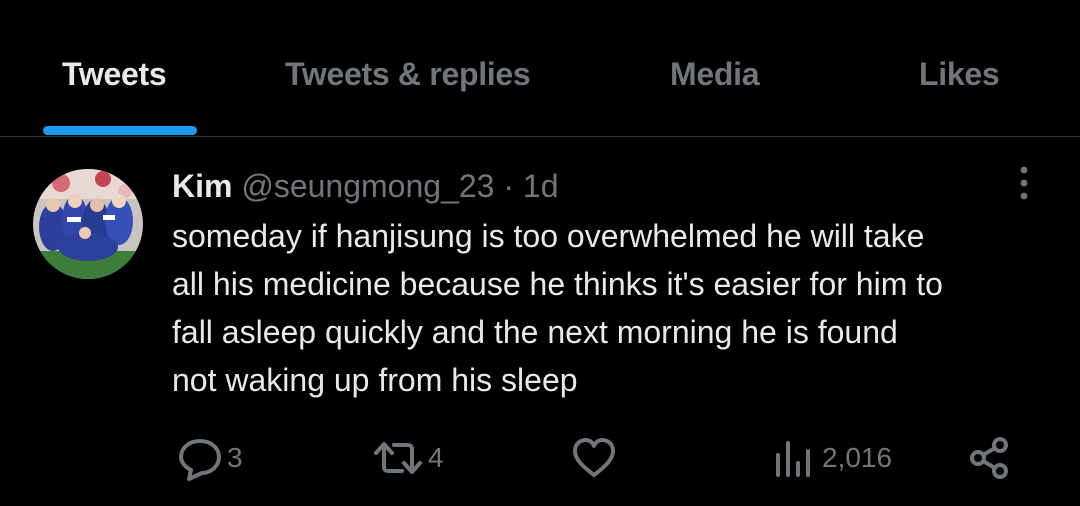 Image resolution: width=1080 pixels, height=506 pixels. What do you see at coordinates (367, 186) in the screenshot?
I see `user-handle: @seungmong_23` at bounding box center [367, 186].